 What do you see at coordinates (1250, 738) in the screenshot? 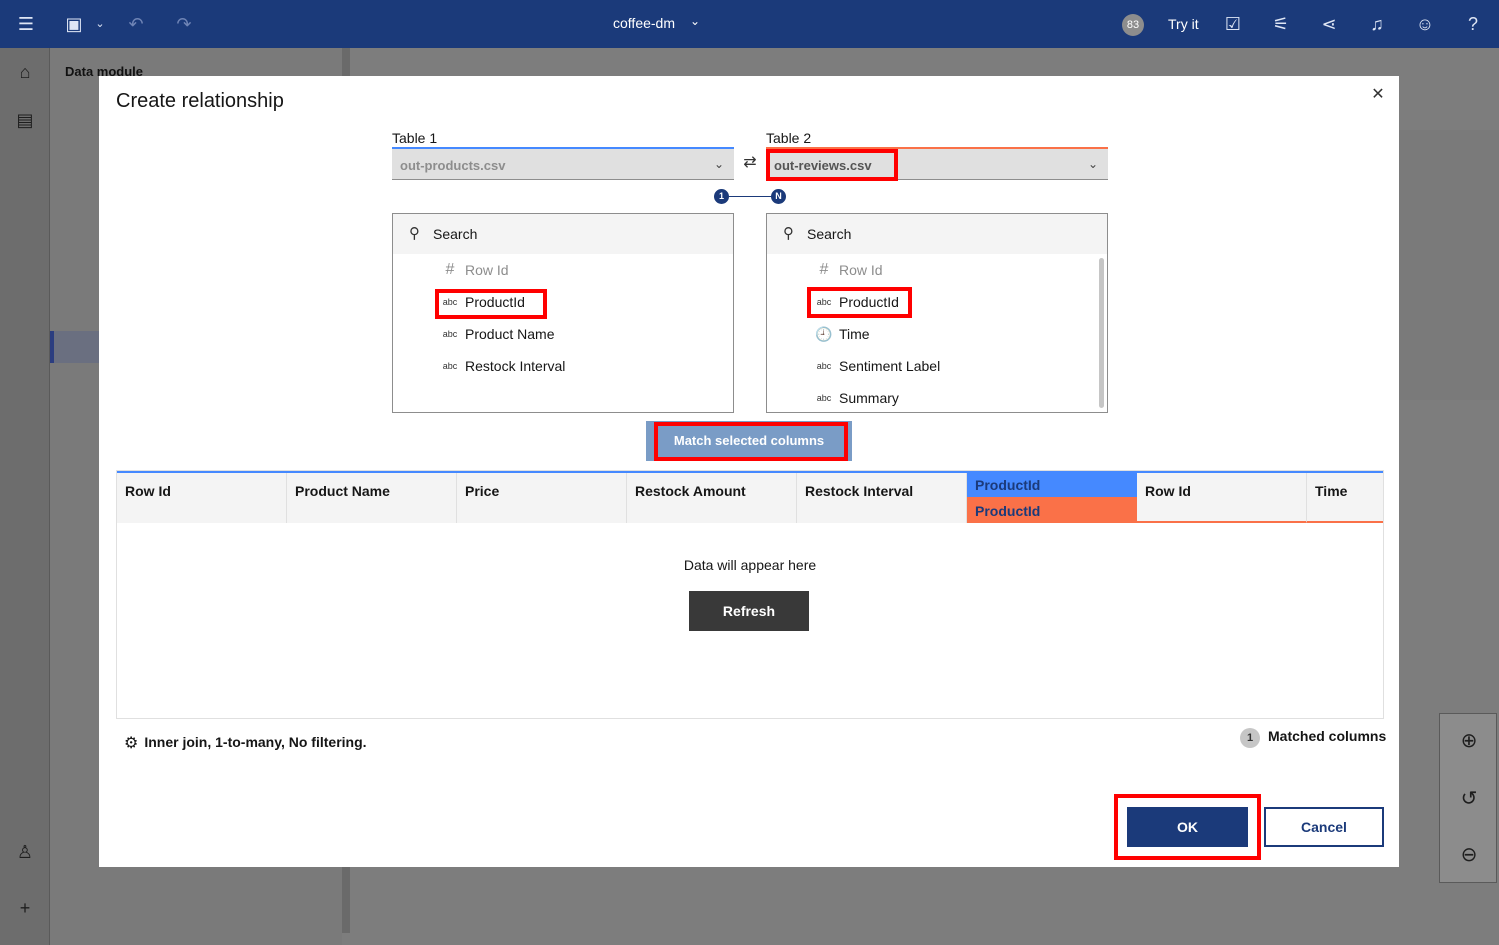
I see `matched-count-badge: 1` at bounding box center [1250, 738].